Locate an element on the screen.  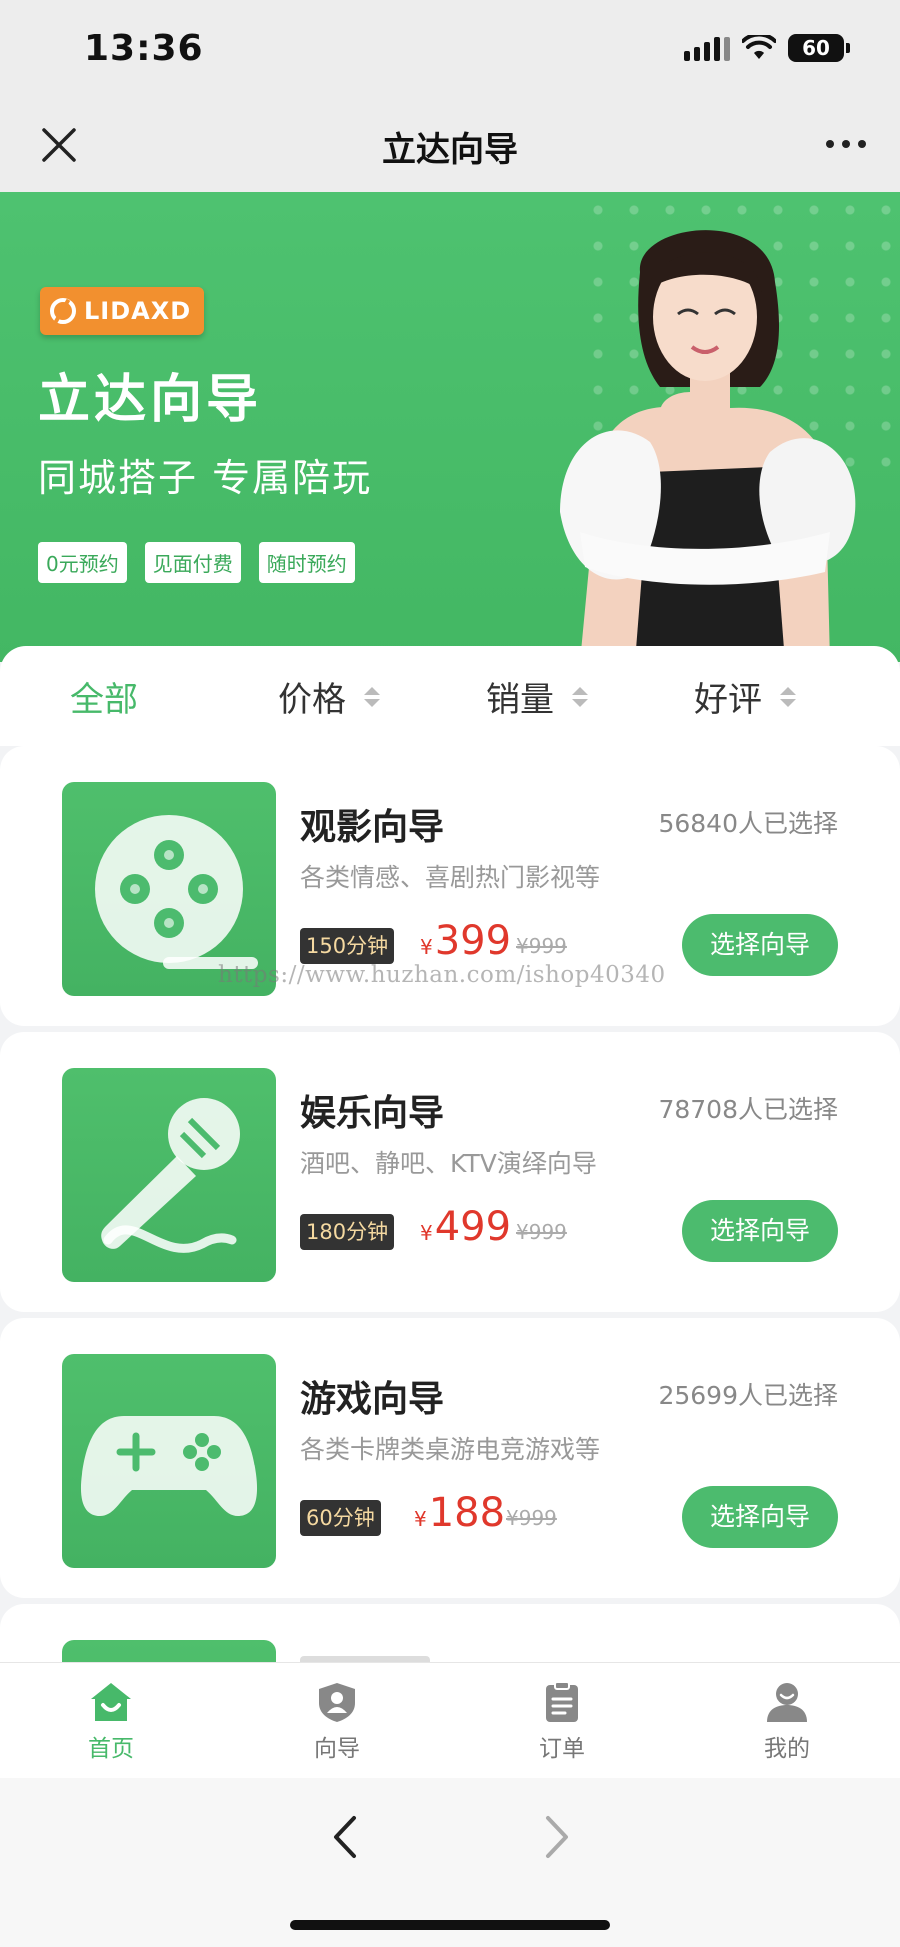
sort-tab-sales: 销量 is located at coordinates (537, 696).